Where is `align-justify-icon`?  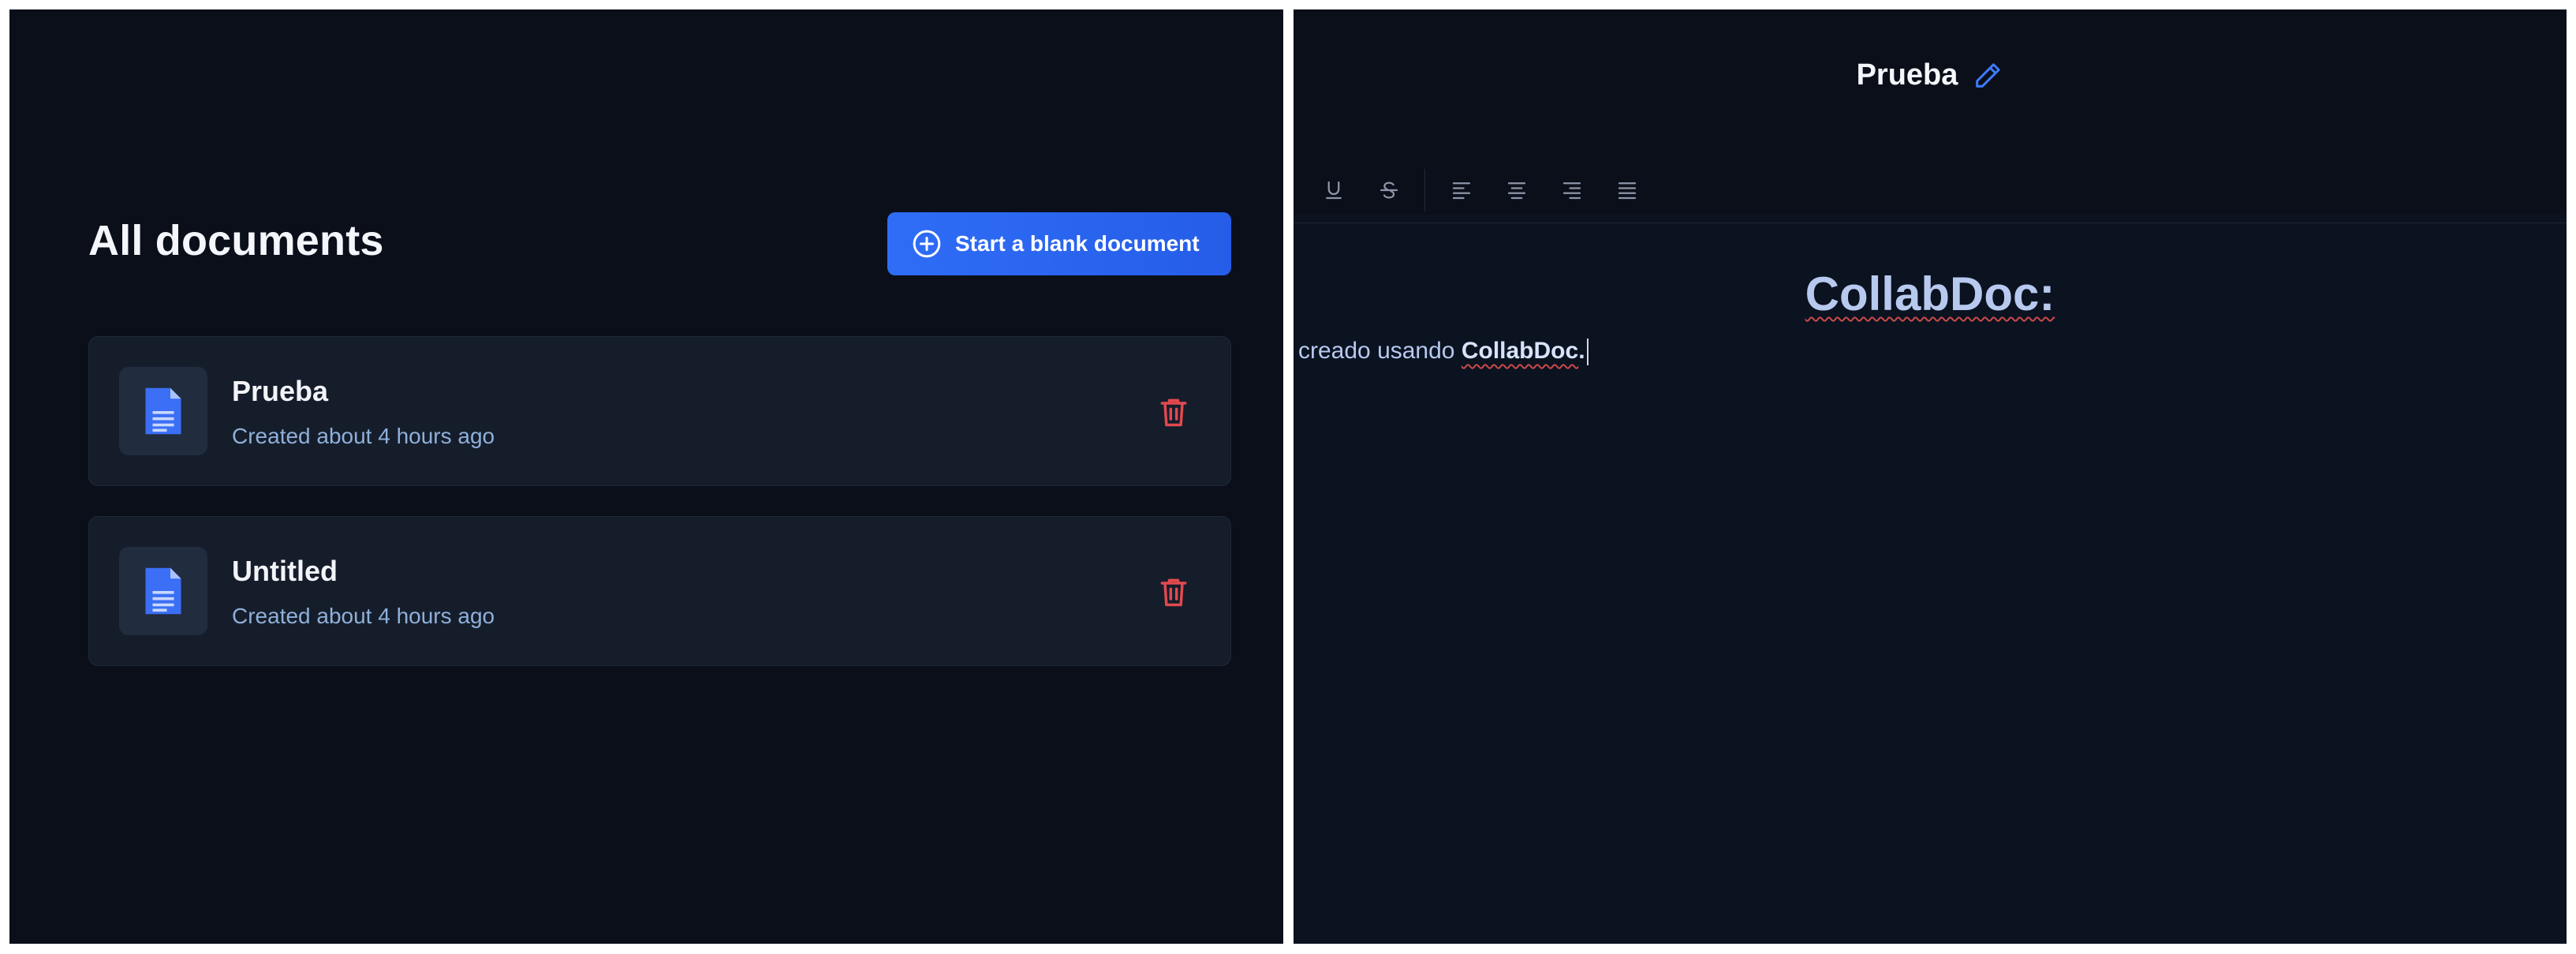 align-justify-icon is located at coordinates (1627, 191).